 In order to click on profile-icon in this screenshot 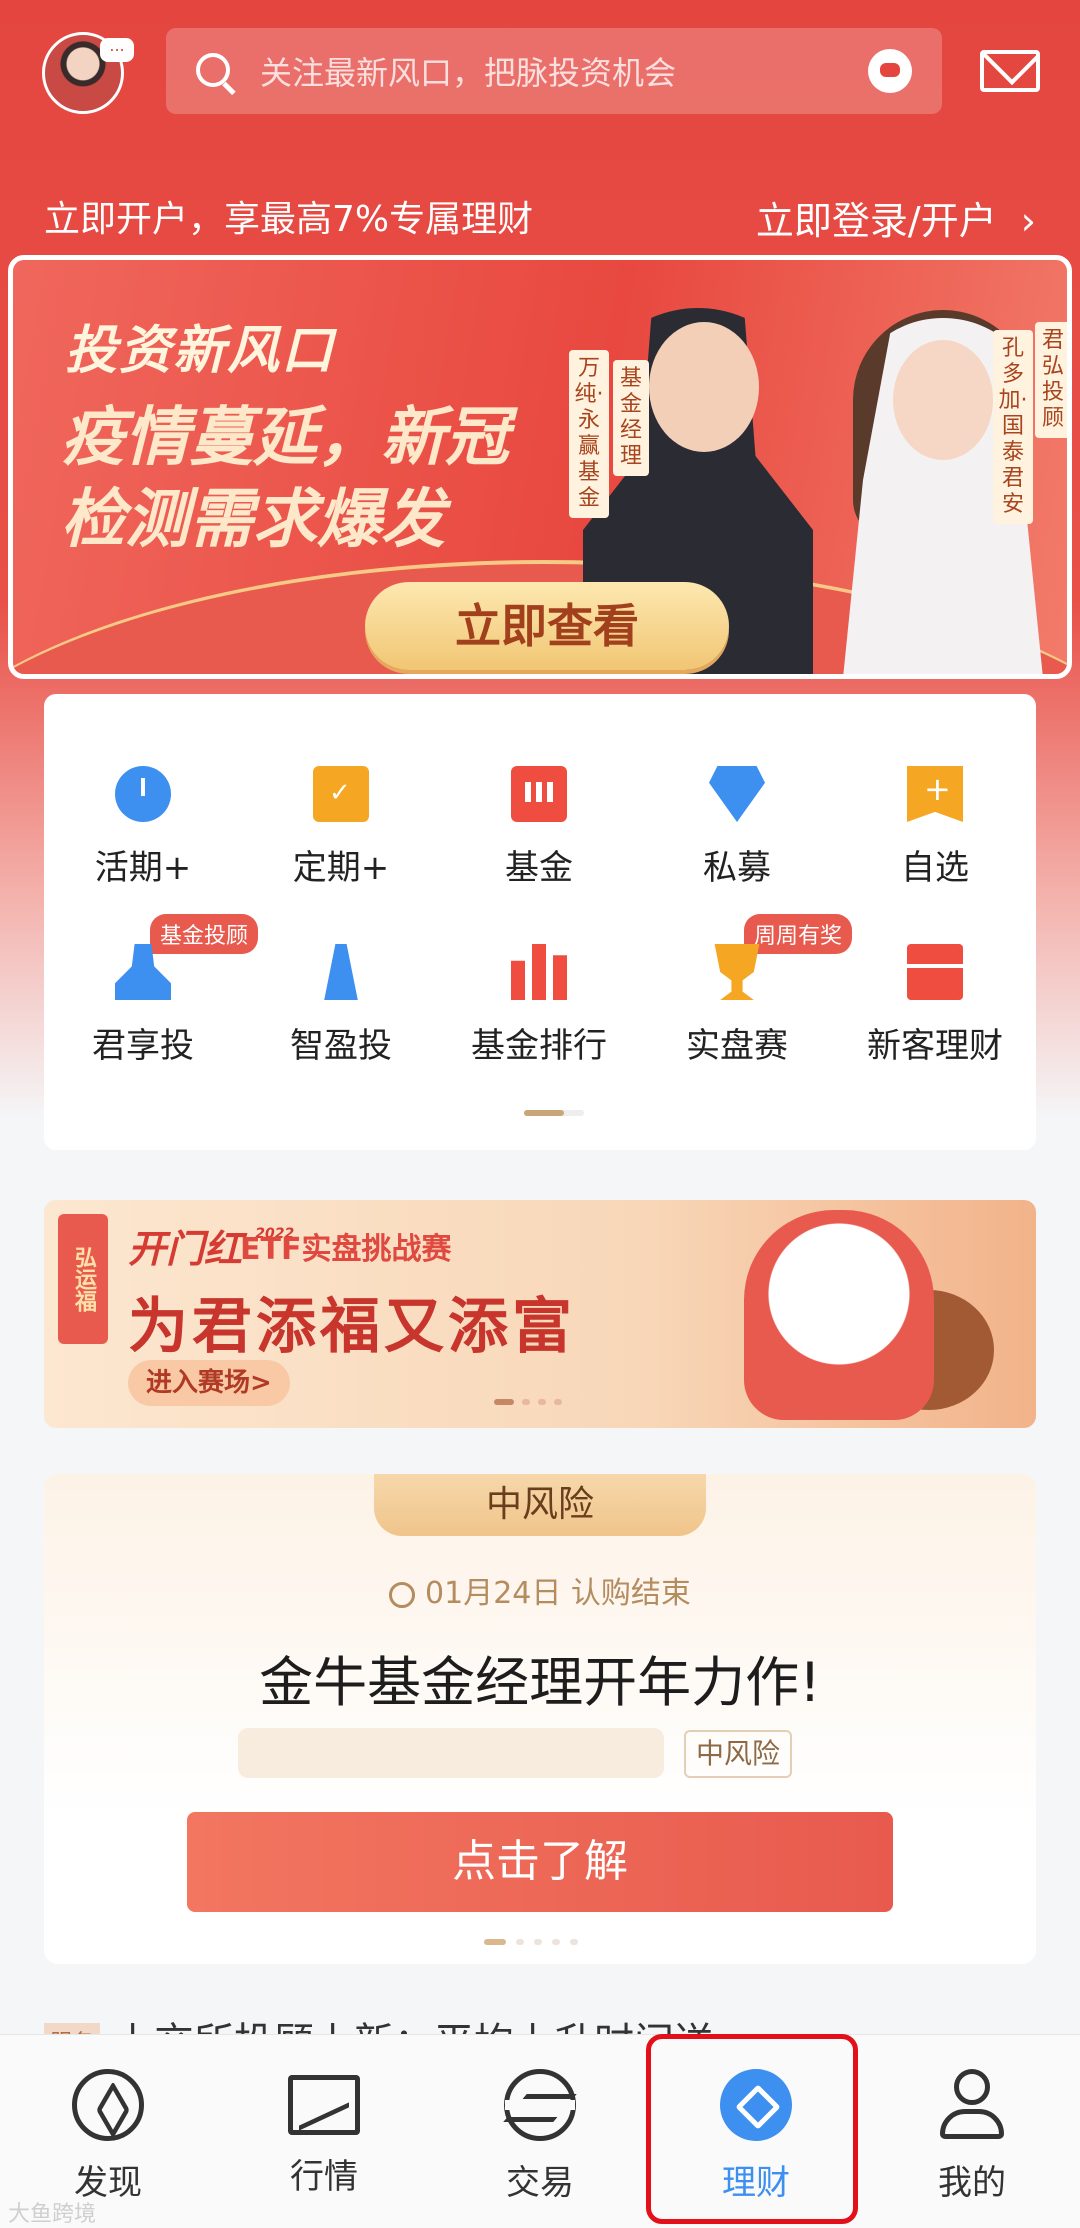, I will do `click(972, 2105)`.